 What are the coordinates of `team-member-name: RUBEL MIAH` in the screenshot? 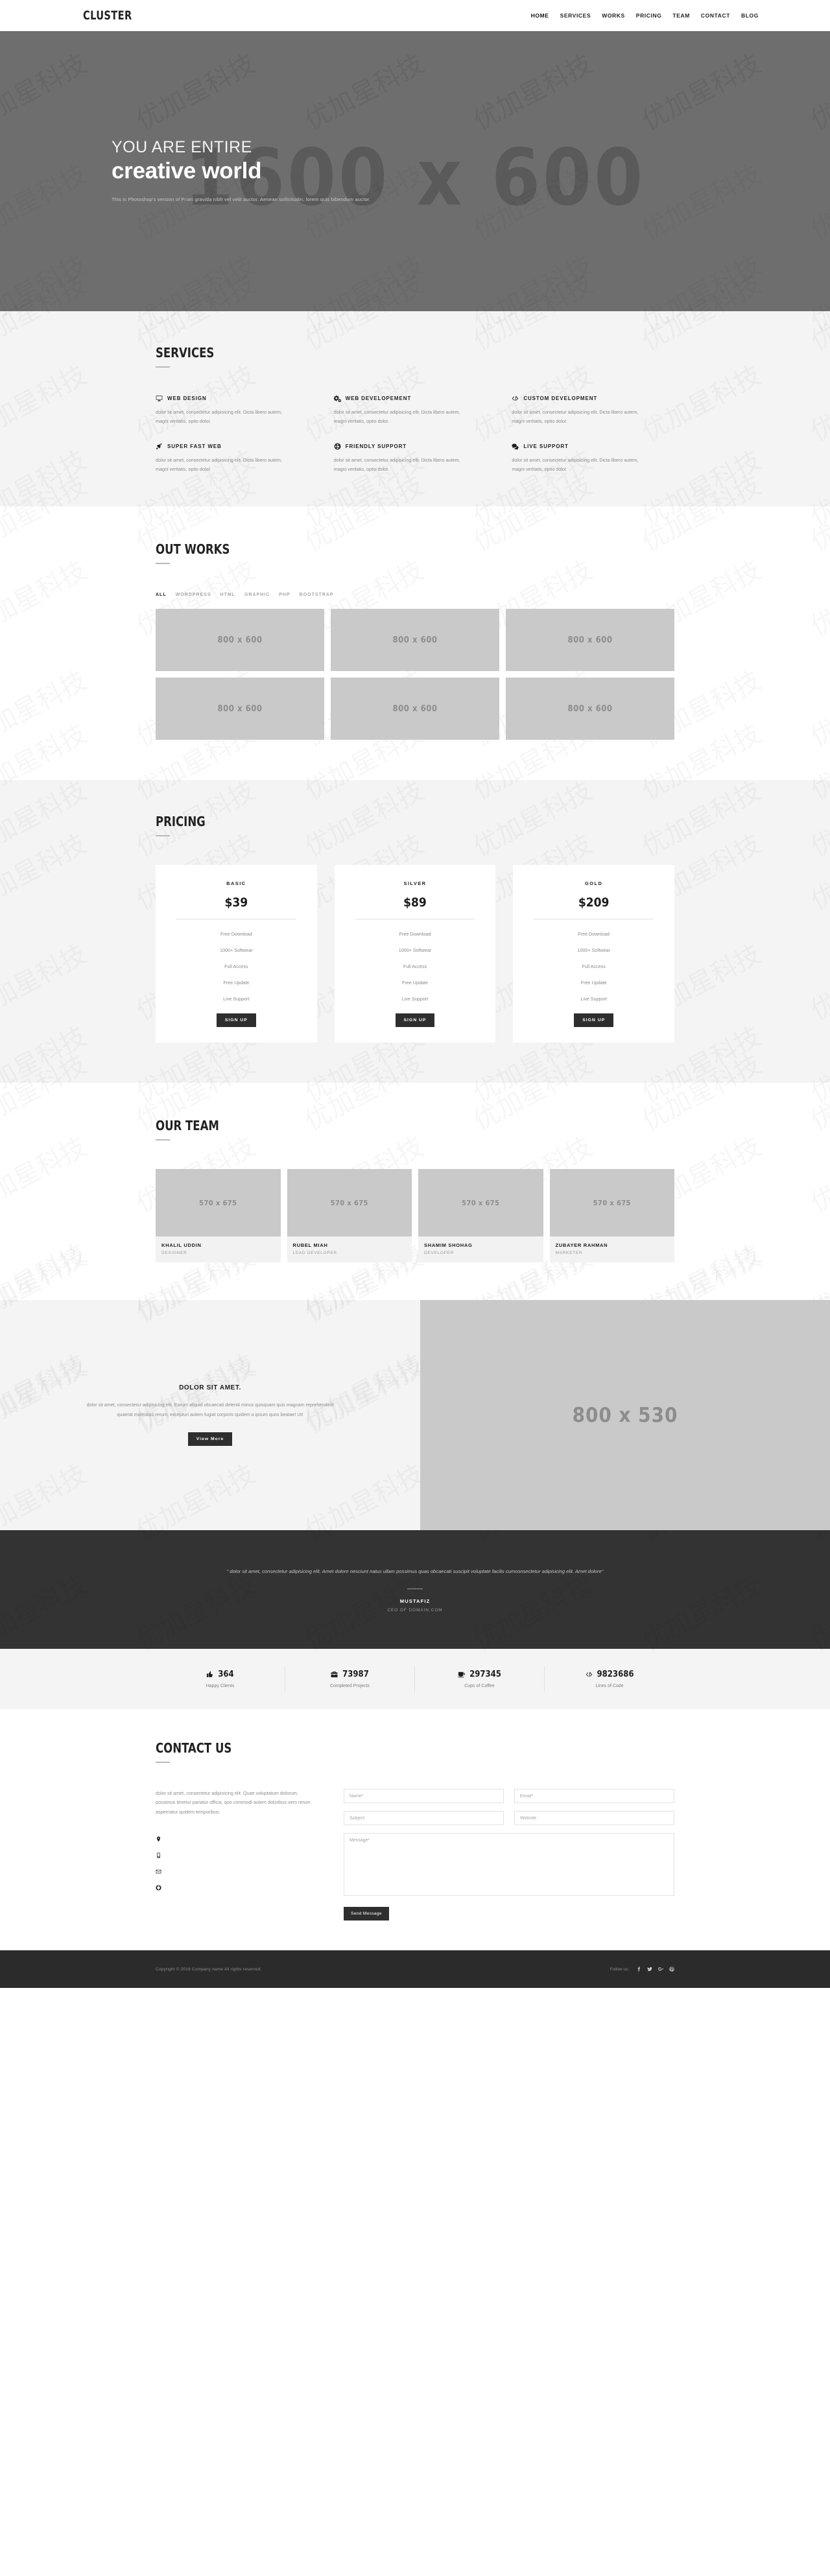 It's located at (310, 1245).